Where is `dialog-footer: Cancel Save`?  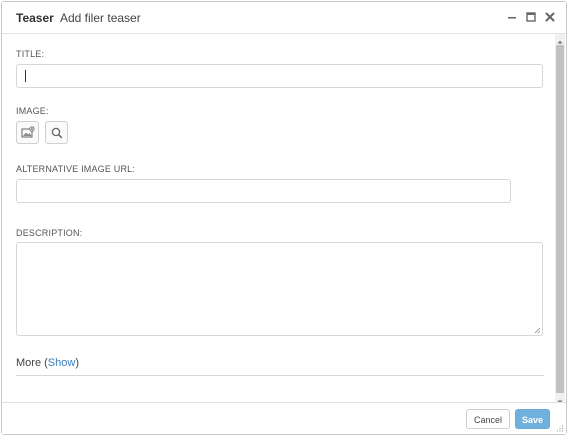
dialog-footer: Cancel Save is located at coordinates (284, 418).